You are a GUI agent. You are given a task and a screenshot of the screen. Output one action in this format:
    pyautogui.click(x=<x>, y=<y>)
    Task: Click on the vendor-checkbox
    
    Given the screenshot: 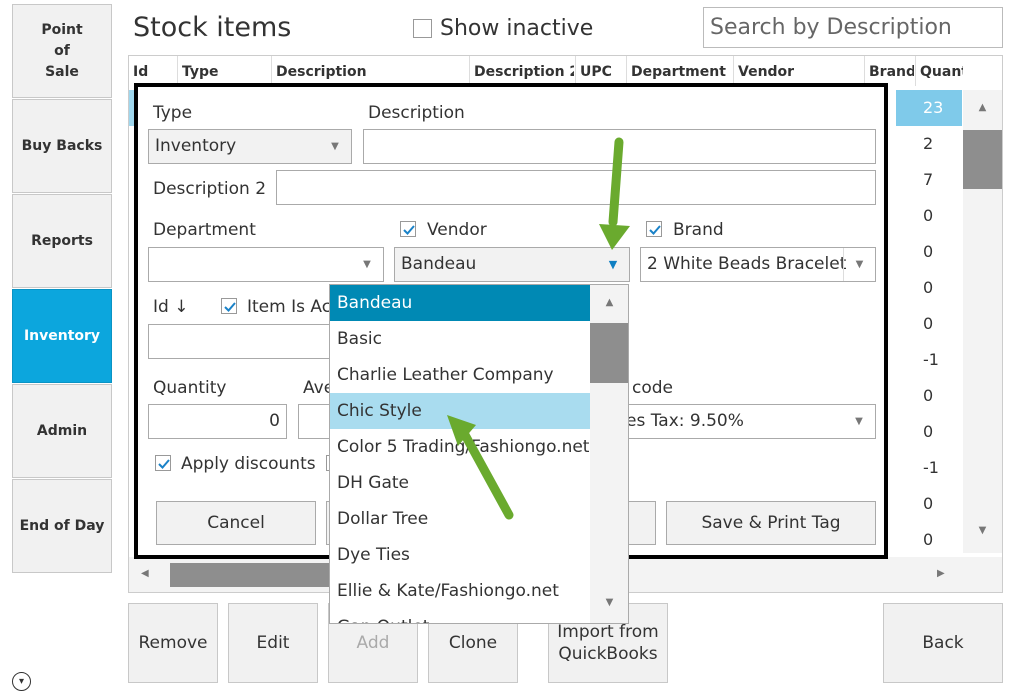 What is the action you would take?
    pyautogui.click(x=408, y=229)
    